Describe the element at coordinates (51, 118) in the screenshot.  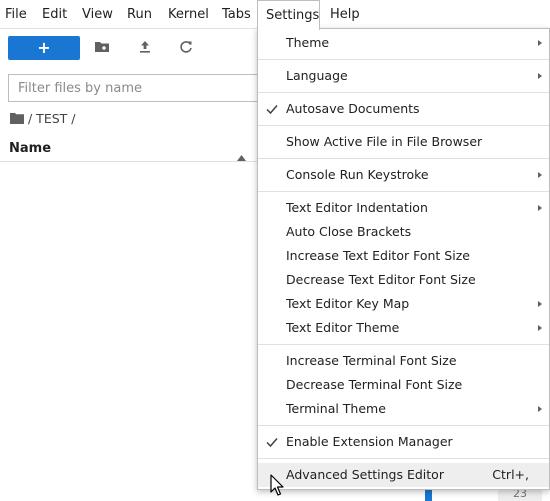
I see `breadcrumb-path: / TEST /` at that location.